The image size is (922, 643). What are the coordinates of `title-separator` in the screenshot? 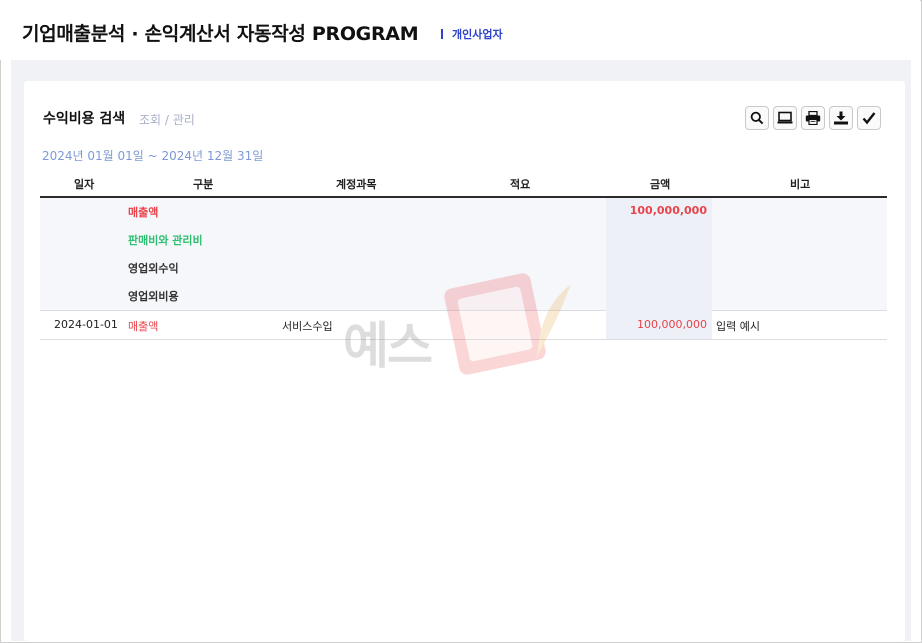 It's located at (442, 34).